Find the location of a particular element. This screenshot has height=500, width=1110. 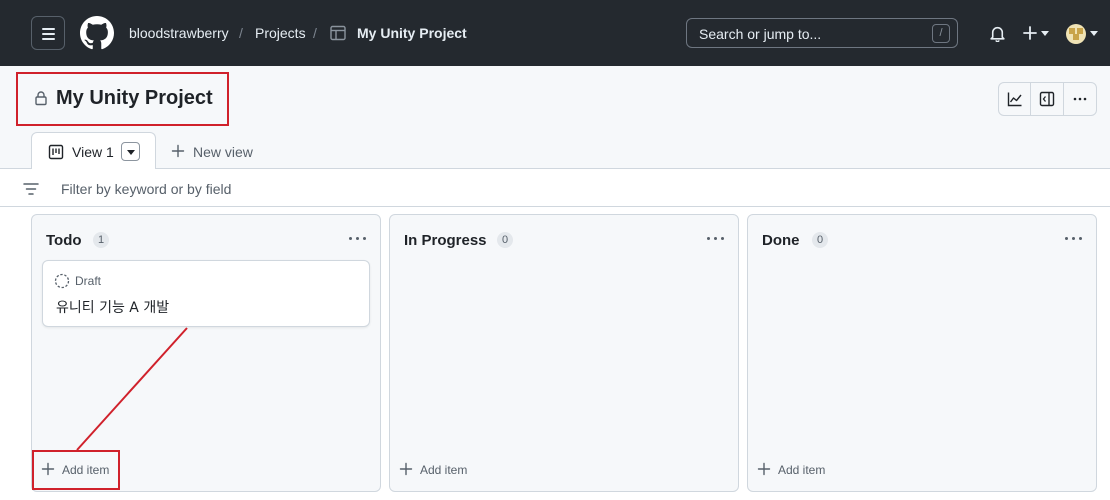

avatar-pixel is located at coordinates (1076, 37).